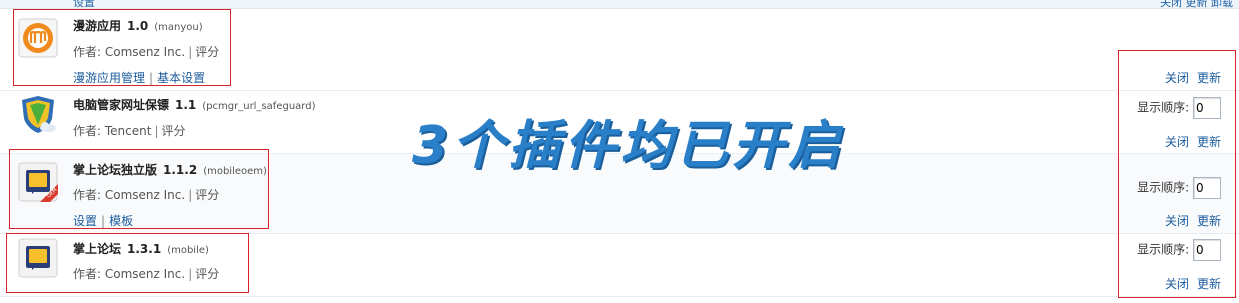 The width and height of the screenshot is (1239, 303). I want to click on plugin-name: 电脑管家网址保镖 1.1 (pcmgr_url_safeguard), so click(194, 104).